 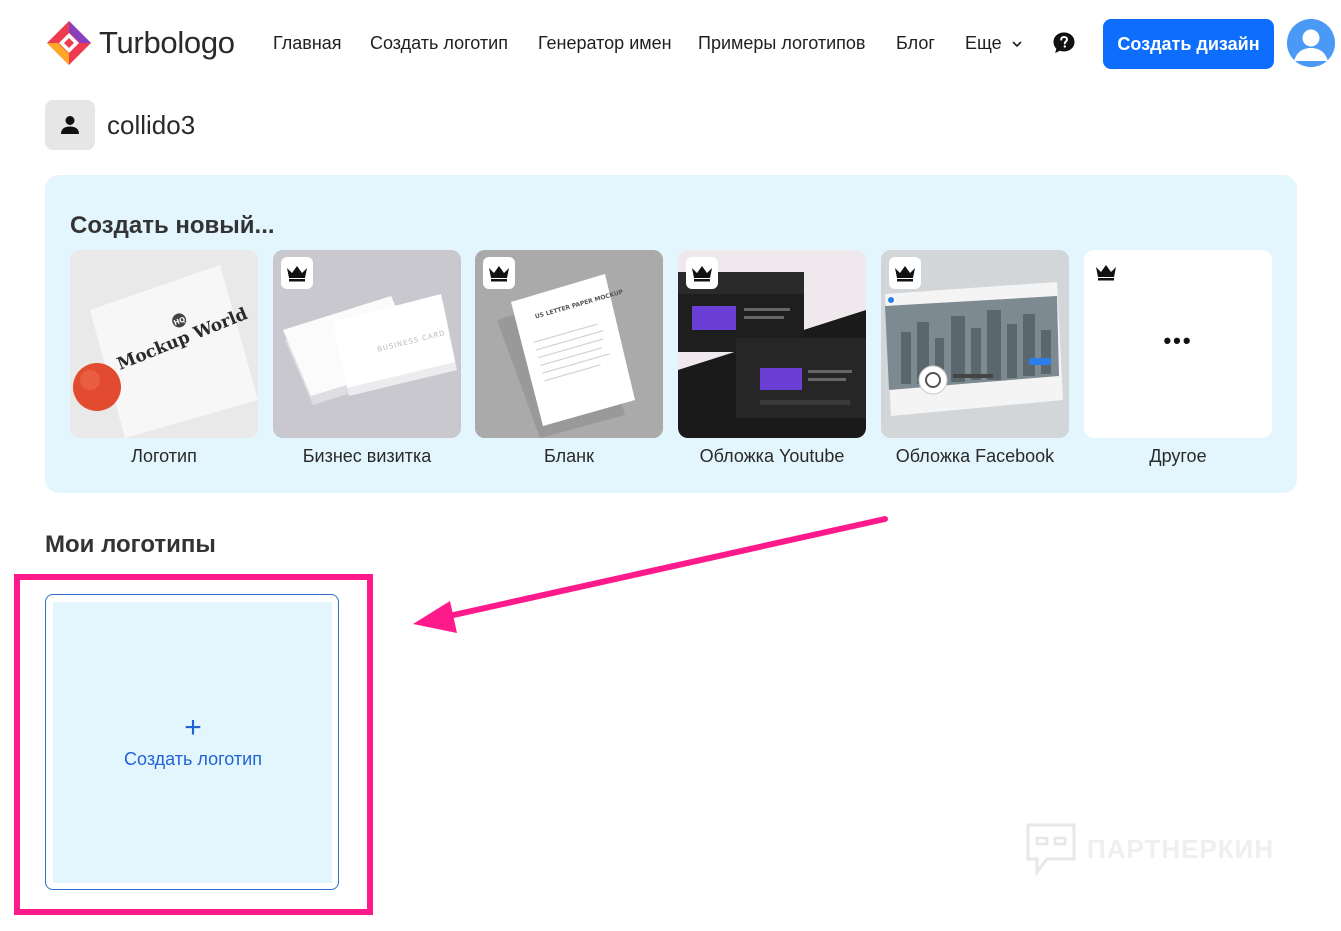 What do you see at coordinates (915, 43) in the screenshot?
I see `nav-item-blog: Блог` at bounding box center [915, 43].